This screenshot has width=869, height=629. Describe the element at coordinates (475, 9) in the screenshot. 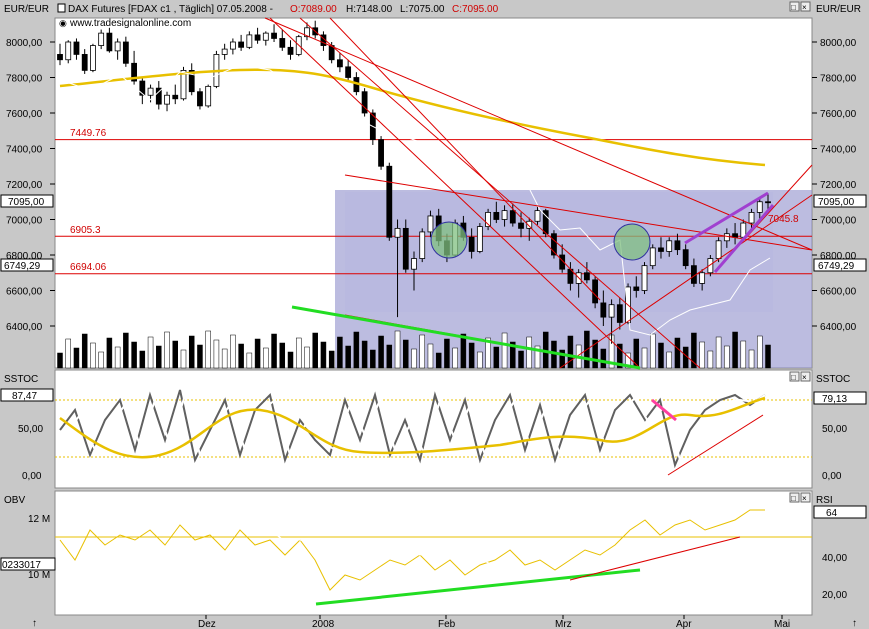

I see `close-value: C:7095.00` at that location.